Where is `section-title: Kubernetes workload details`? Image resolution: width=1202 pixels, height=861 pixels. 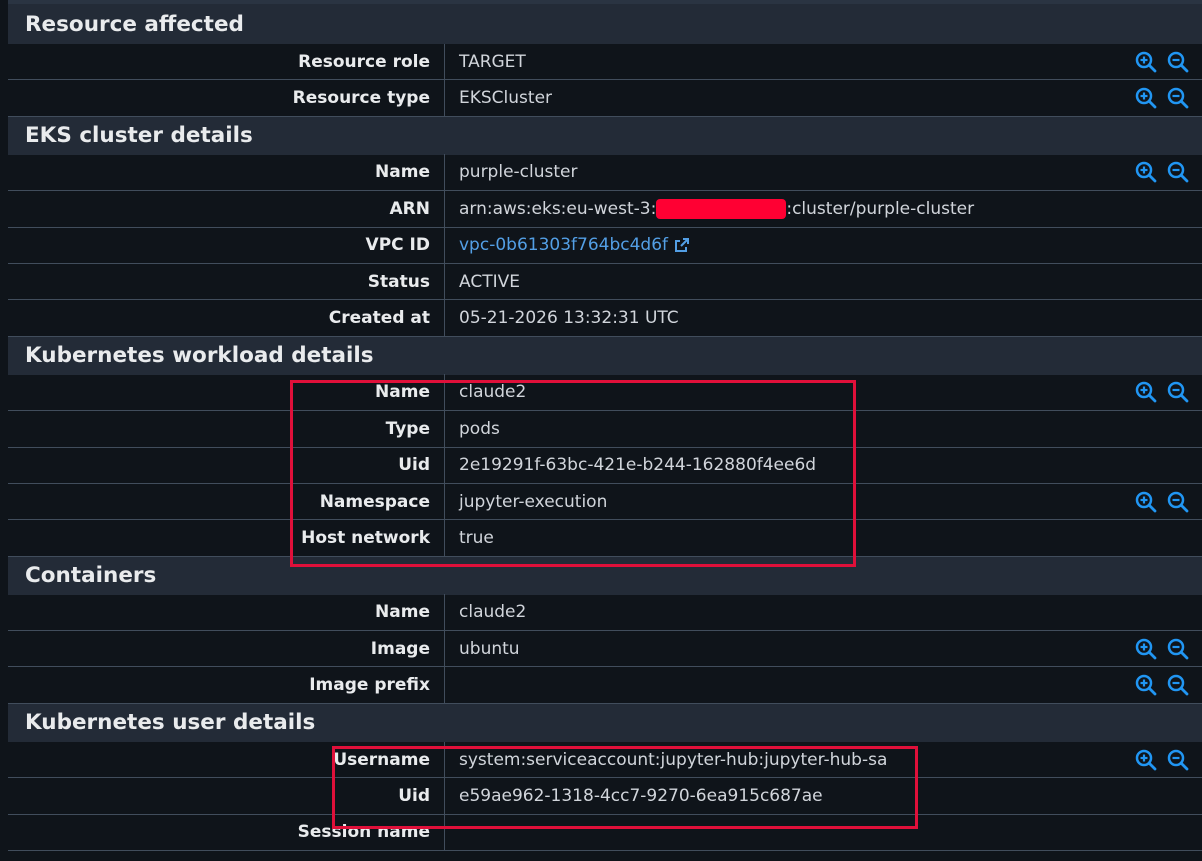
section-title: Kubernetes workload details is located at coordinates (199, 356).